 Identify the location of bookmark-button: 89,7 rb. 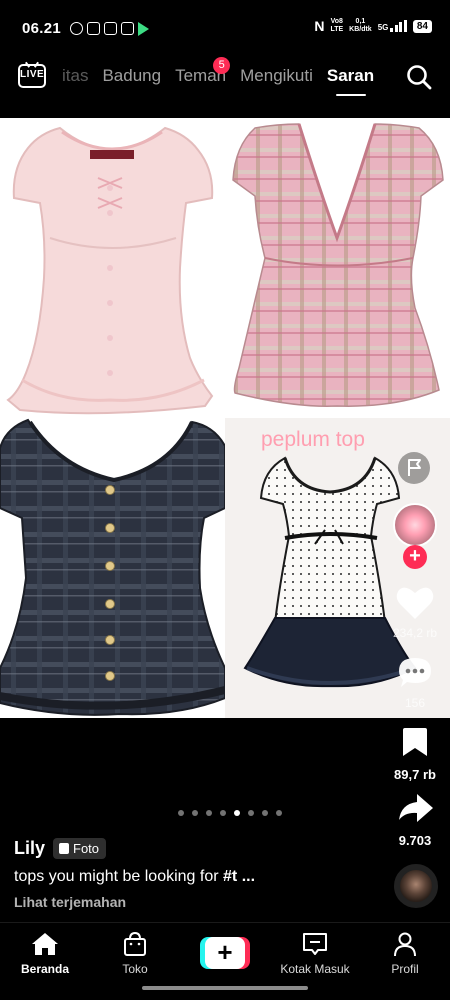
(415, 754).